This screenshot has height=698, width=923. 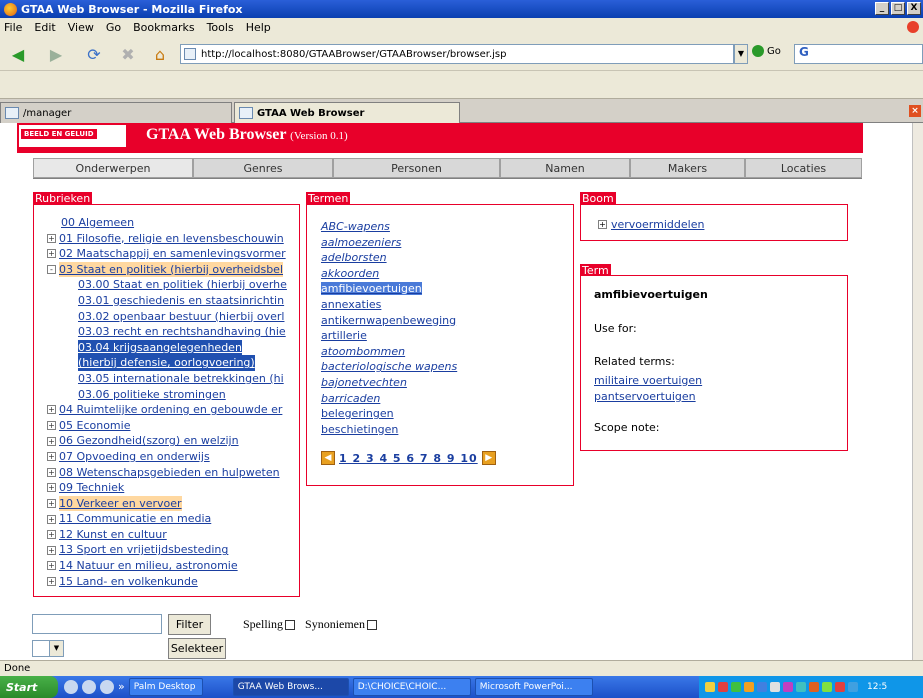 I want to click on term-link: antikernwapenbeweging, so click(x=389, y=321).